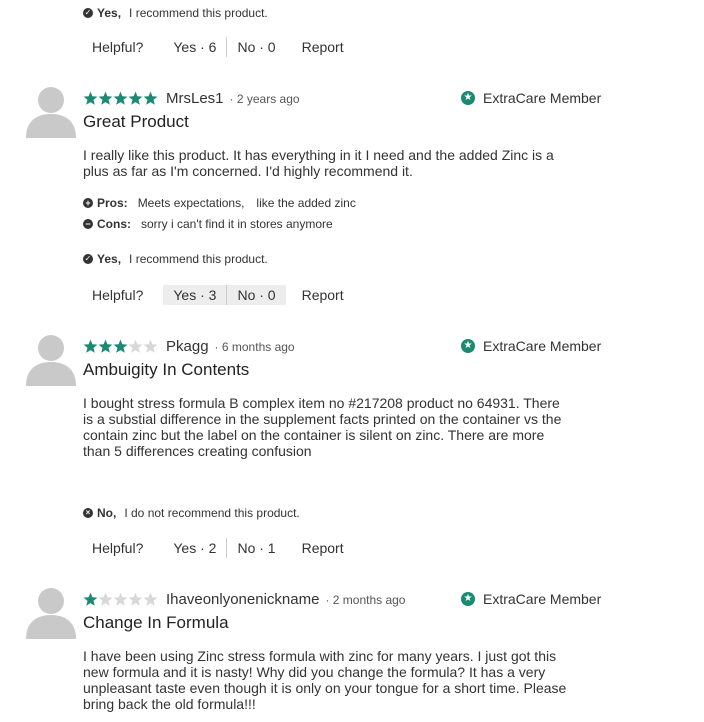  Describe the element at coordinates (191, 513) in the screenshot. I see `recommendation-line: × No, I do not recommend this product.` at that location.